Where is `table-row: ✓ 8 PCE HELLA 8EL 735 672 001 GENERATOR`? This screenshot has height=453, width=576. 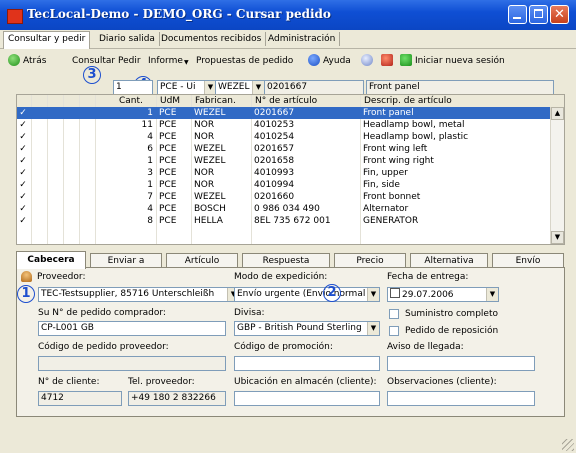 table-row: ✓ 8 PCE HELLA 8EL 735 672 001 GENERATOR is located at coordinates (283, 221).